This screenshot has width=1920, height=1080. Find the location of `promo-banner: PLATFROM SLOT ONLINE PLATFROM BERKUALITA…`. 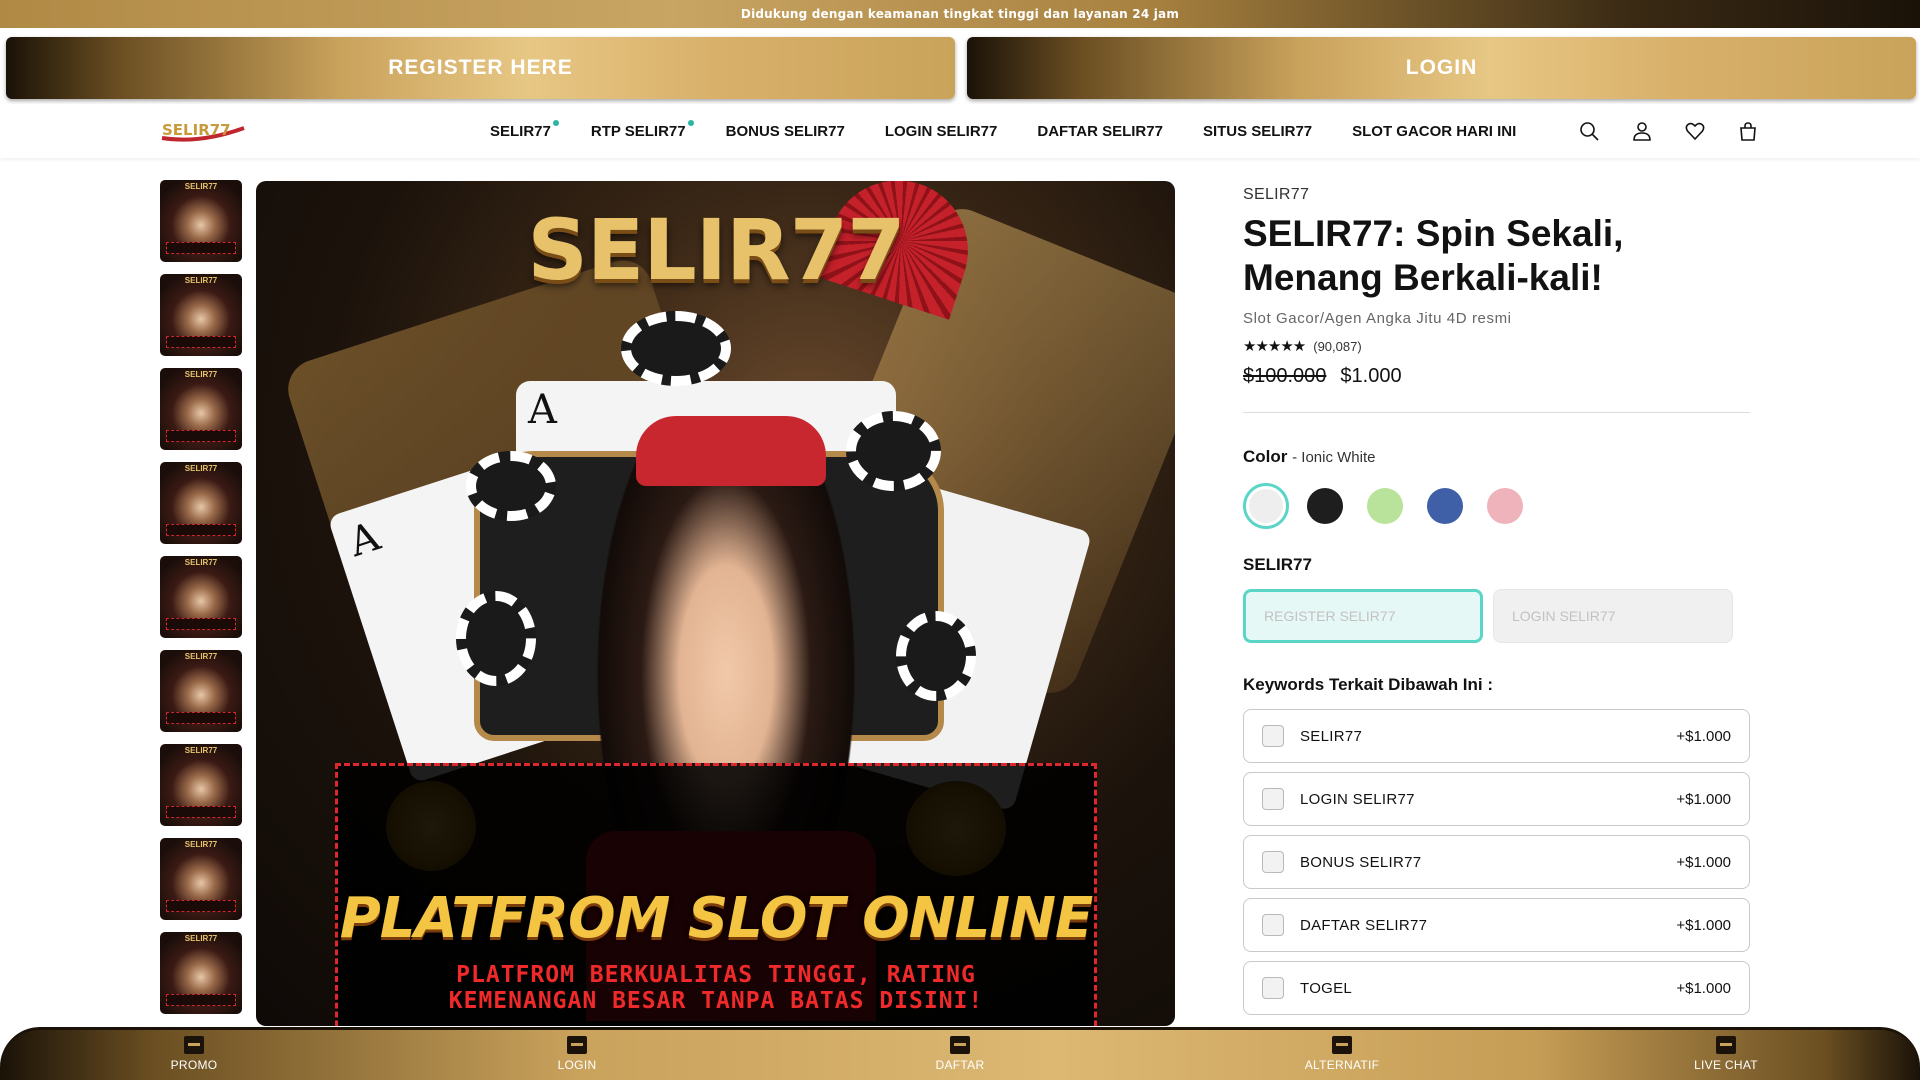

promo-banner: PLATFROM SLOT ONLINE PLATFROM BERKUALITA… is located at coordinates (716, 894).